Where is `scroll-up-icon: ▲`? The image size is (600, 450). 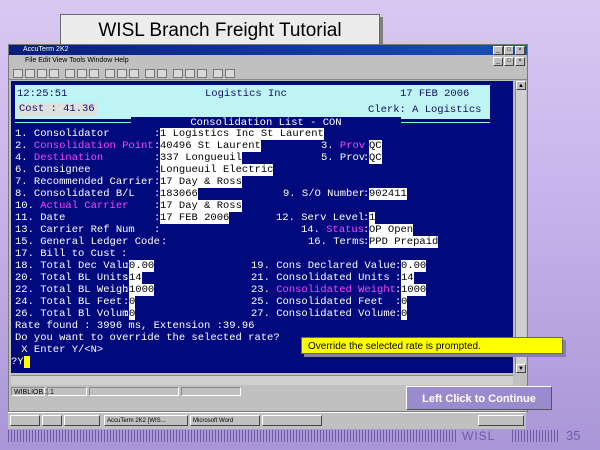
scroll-up-icon: ▲ is located at coordinates (521, 85).